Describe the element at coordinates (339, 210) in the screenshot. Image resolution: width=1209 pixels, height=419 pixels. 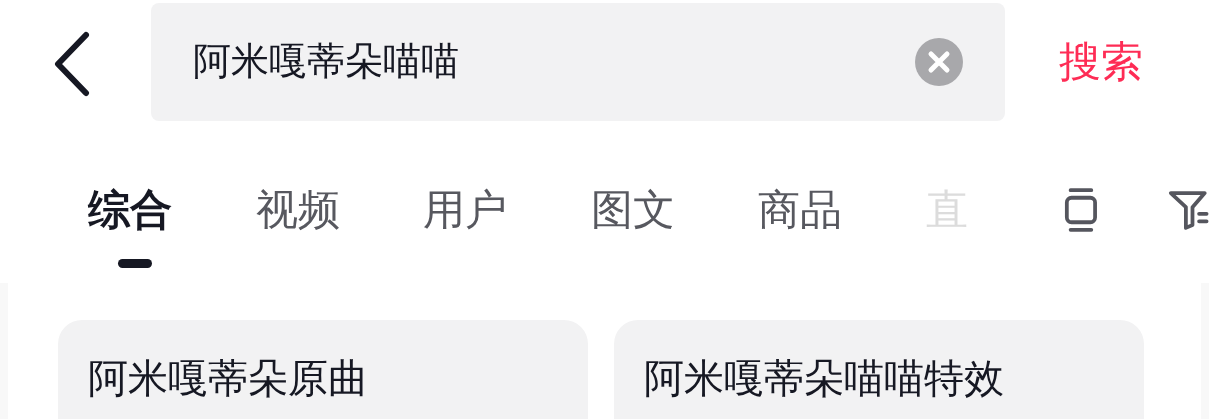
I see `tab: 视频` at that location.